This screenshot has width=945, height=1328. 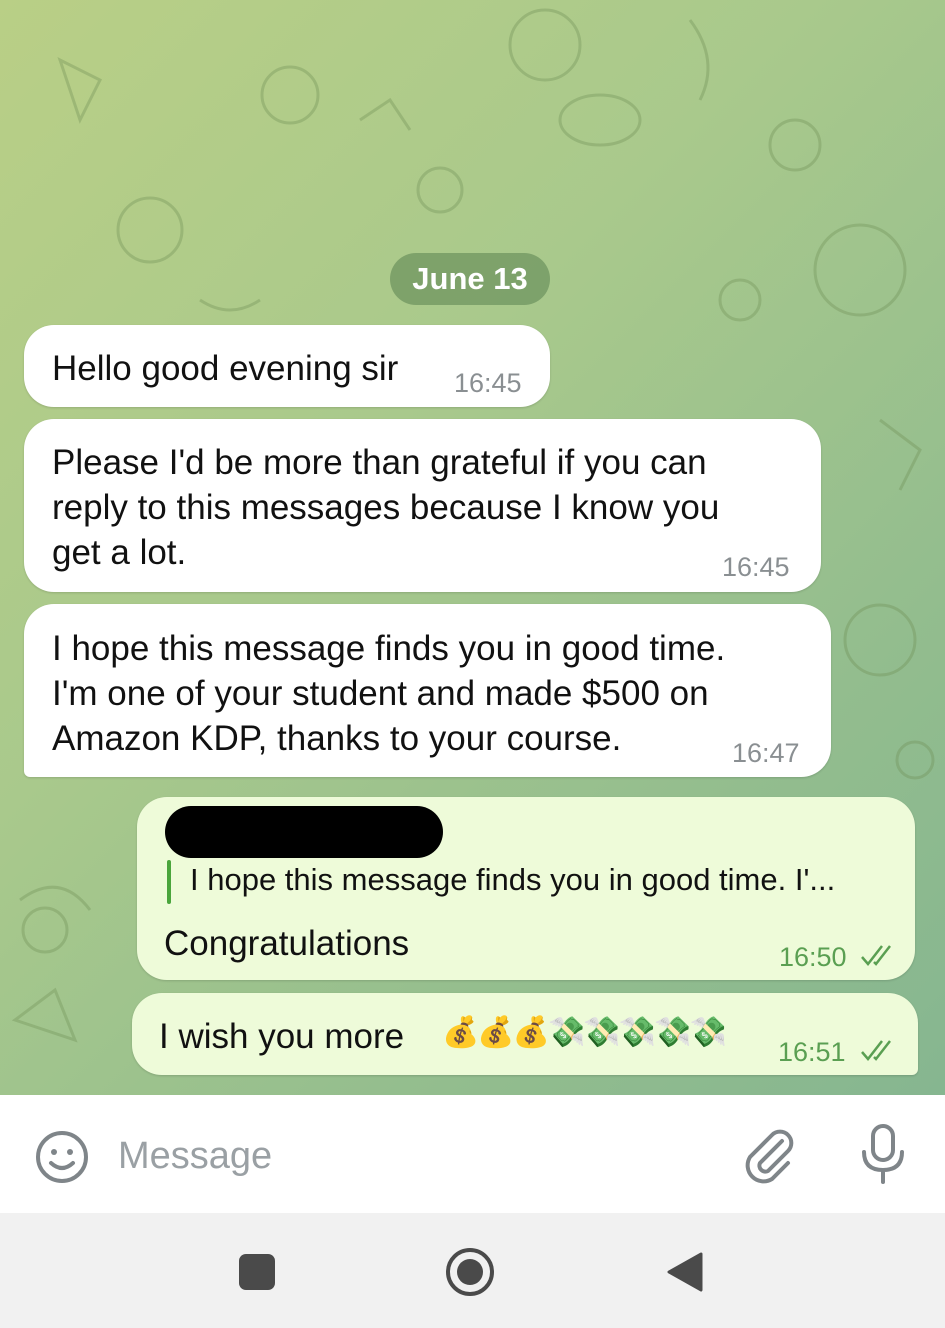 What do you see at coordinates (304, 832) in the screenshot?
I see `redacted-sender-name` at bounding box center [304, 832].